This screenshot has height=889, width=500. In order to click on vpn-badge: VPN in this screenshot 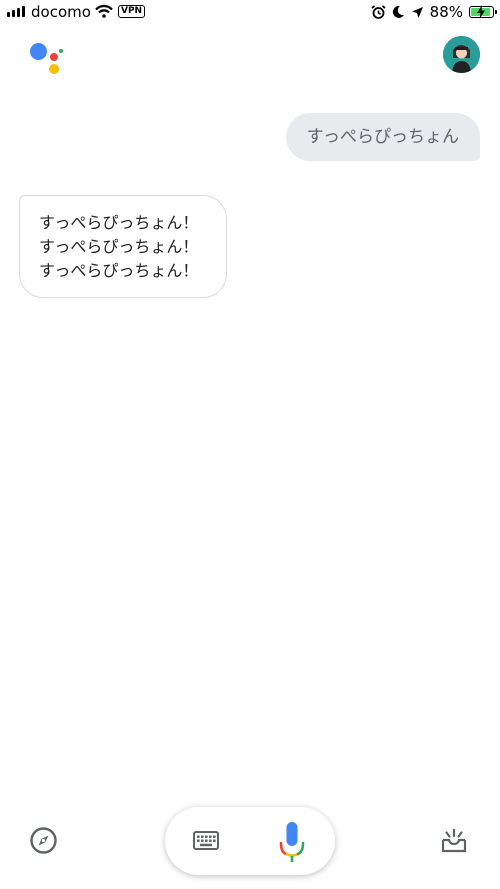, I will do `click(132, 11)`.